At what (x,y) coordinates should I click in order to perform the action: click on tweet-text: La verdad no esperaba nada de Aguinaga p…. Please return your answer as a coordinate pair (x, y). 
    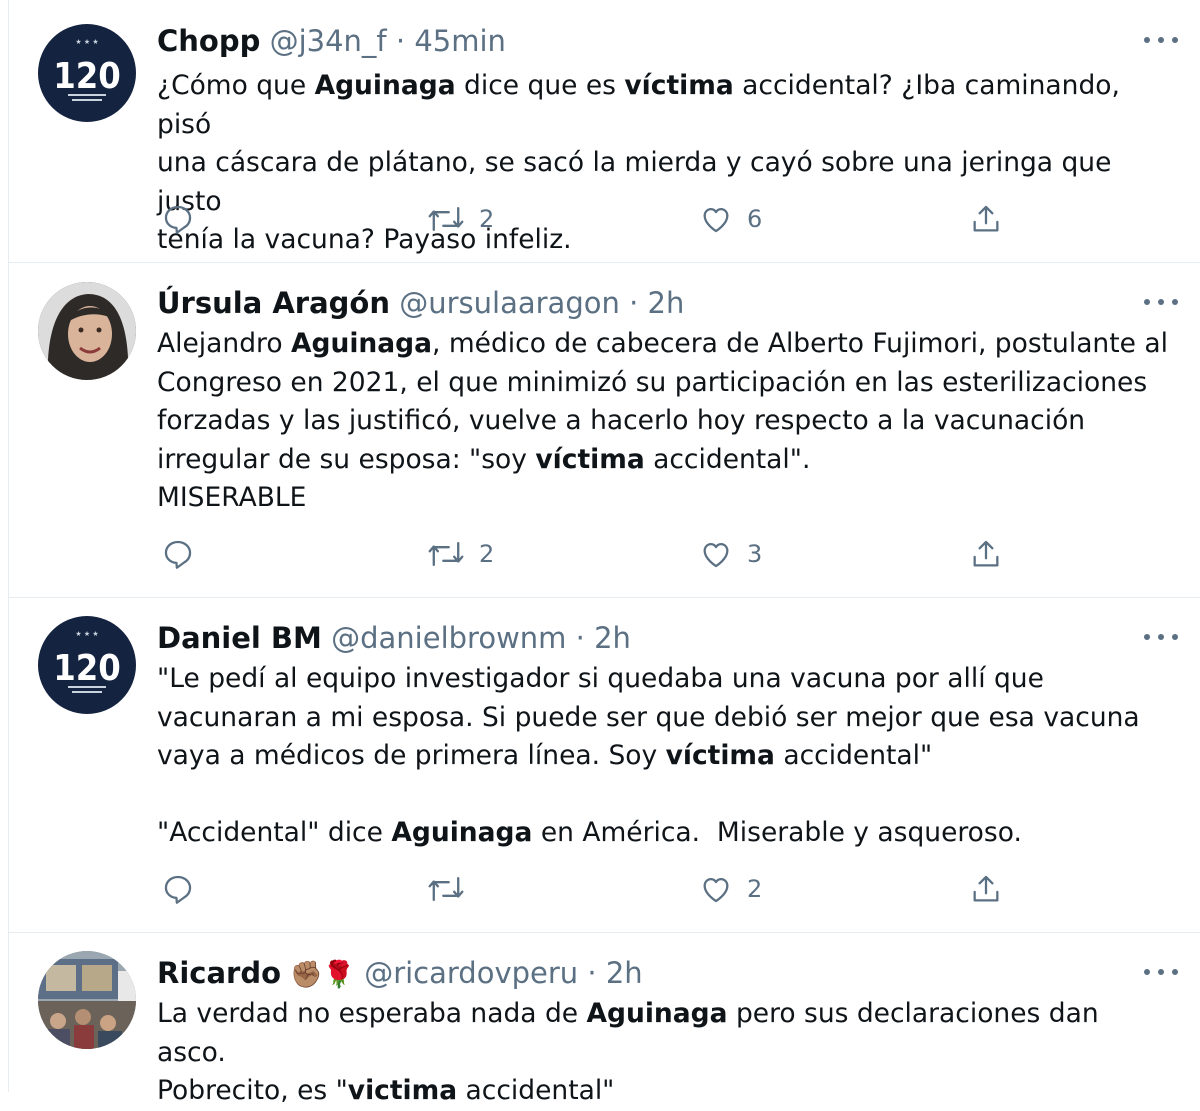
    Looking at the image, I should click on (663, 1053).